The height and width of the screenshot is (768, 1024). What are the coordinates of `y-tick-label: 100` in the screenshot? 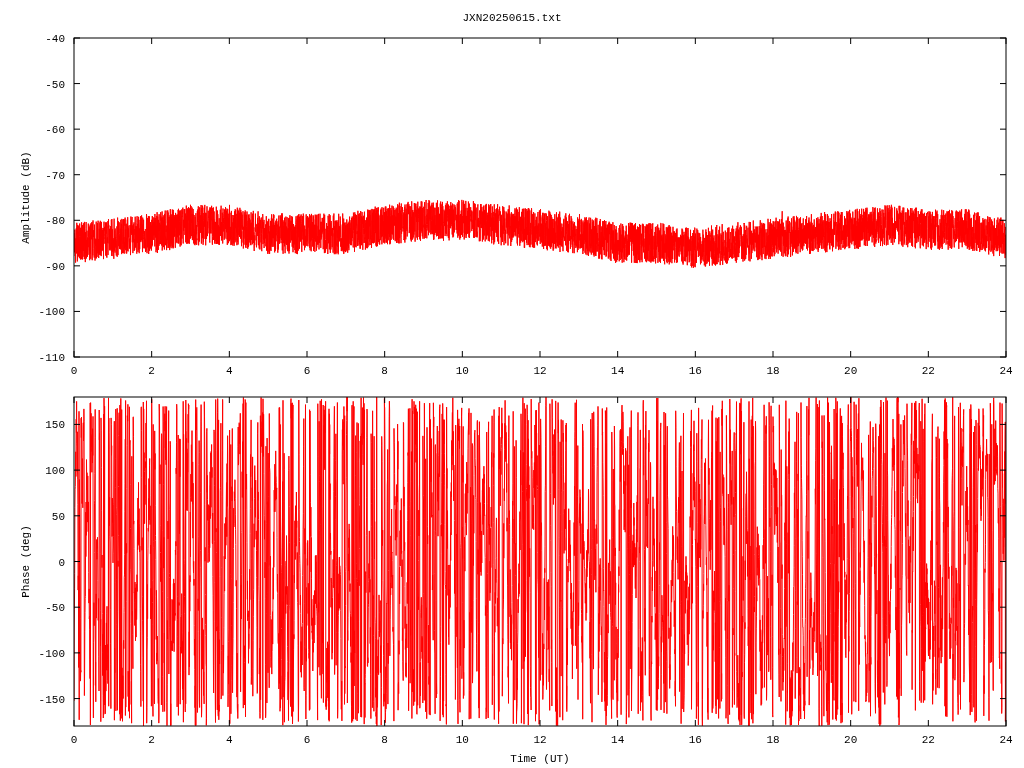 It's located at (55, 471).